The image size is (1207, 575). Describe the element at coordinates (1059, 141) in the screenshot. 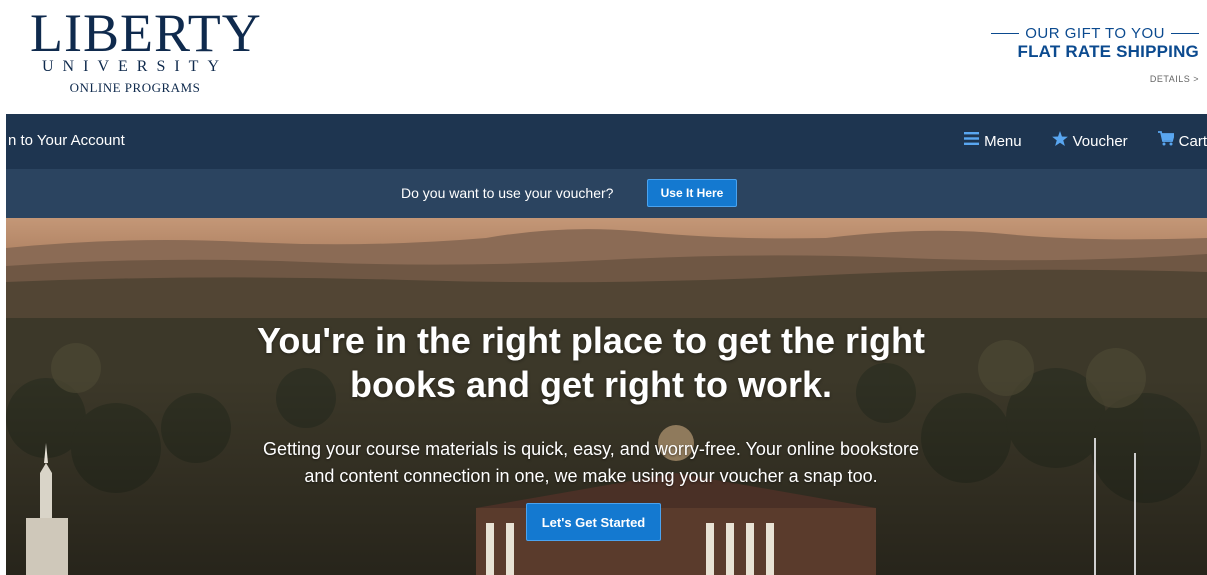

I see `star-icon` at that location.